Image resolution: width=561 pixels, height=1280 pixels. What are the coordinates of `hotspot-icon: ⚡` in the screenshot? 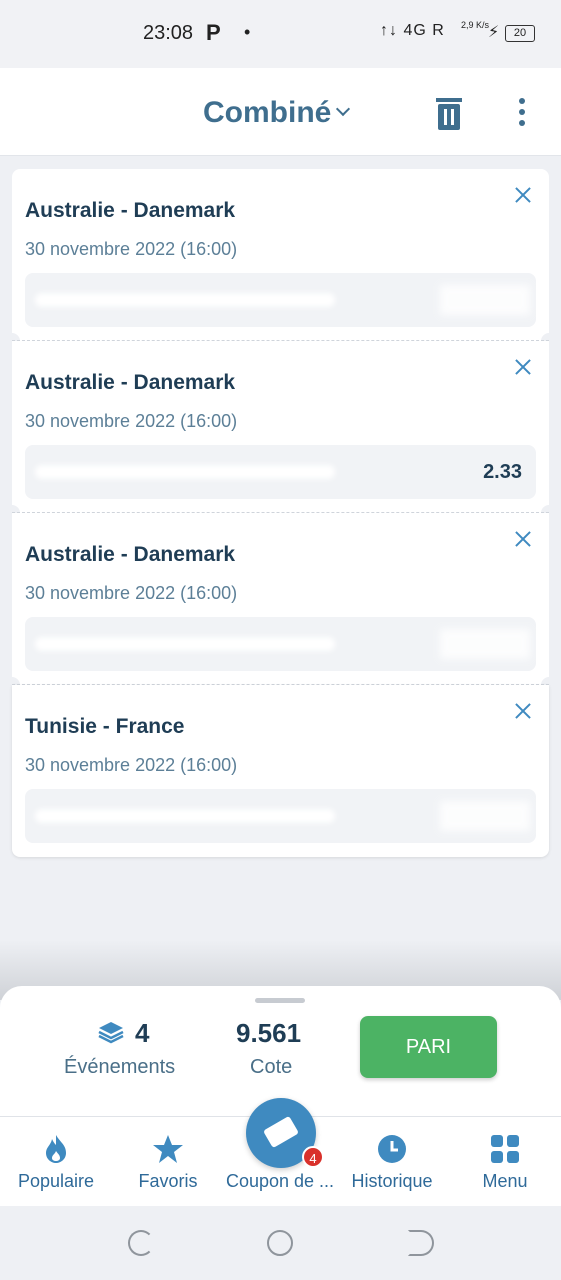 It's located at (494, 32).